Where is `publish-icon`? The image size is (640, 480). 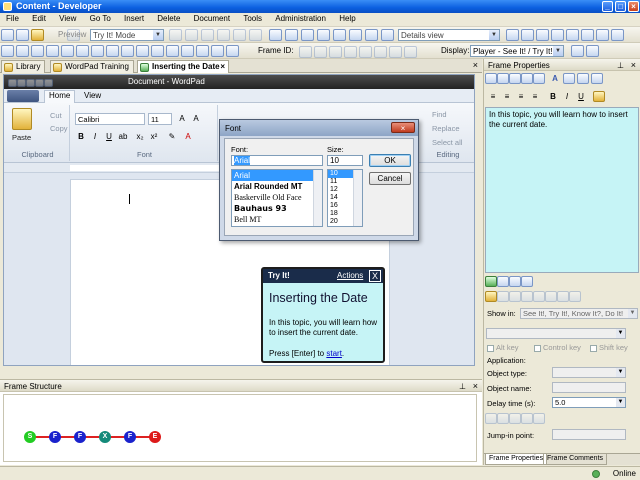
publish-icon is located at coordinates (307, 35).